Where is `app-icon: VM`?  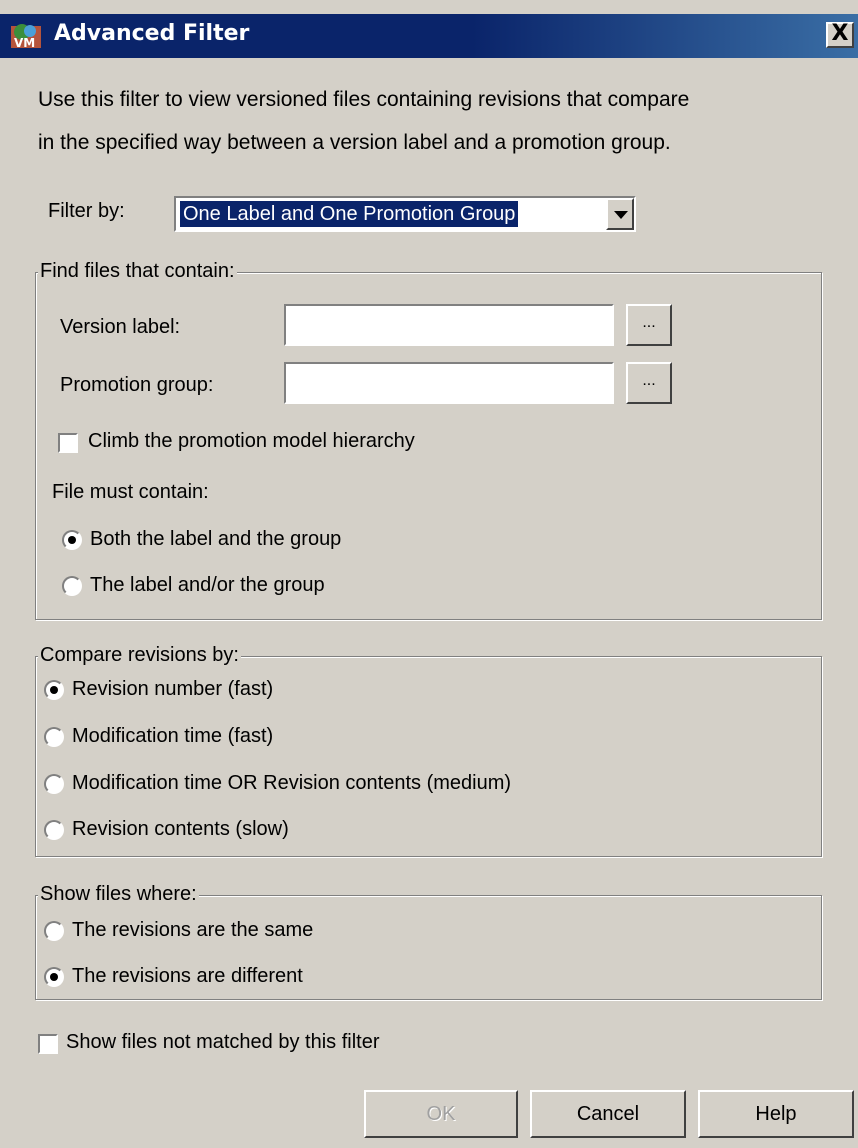 app-icon: VM is located at coordinates (26, 37).